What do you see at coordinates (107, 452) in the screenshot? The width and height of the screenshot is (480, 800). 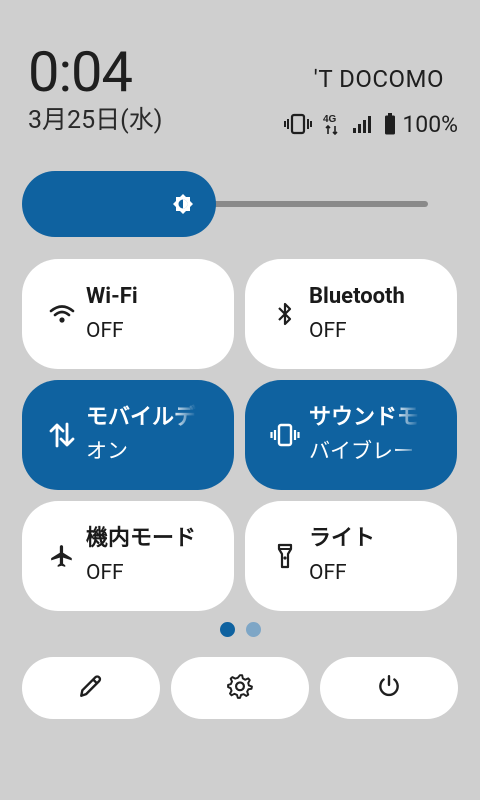 I see `tile-status: オン` at bounding box center [107, 452].